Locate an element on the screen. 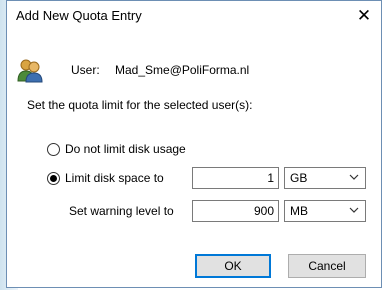 The image size is (385, 290). limit-disk-radio is located at coordinates (53, 178).